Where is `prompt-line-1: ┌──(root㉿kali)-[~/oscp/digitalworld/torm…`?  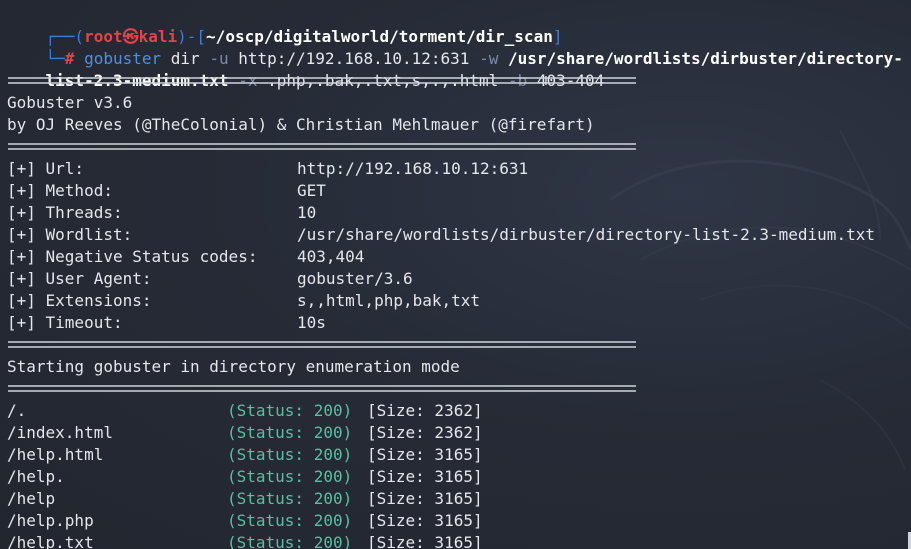 prompt-line-1: ┌──(root㉿kali)-[~/oscp/digitalworld/torm… is located at coordinates (285, 25).